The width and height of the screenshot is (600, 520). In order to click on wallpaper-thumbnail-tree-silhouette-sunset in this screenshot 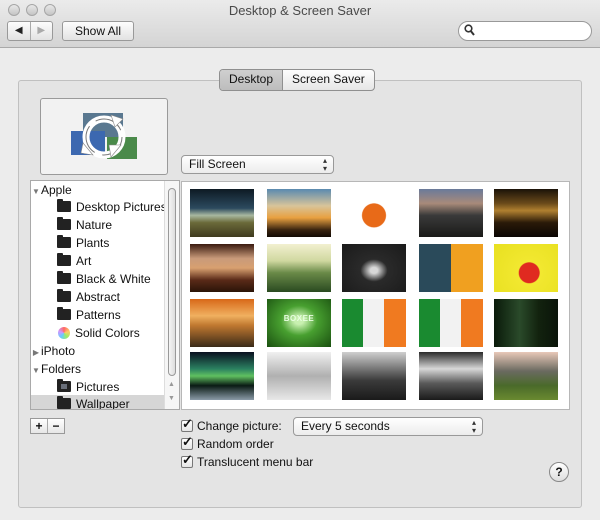, I will do `click(299, 213)`.